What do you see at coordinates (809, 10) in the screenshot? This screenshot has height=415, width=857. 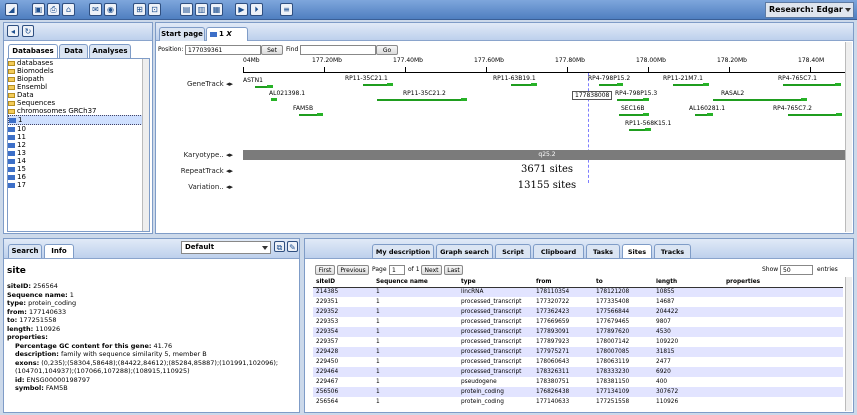 I see `research-select: Research: Edgar` at bounding box center [809, 10].